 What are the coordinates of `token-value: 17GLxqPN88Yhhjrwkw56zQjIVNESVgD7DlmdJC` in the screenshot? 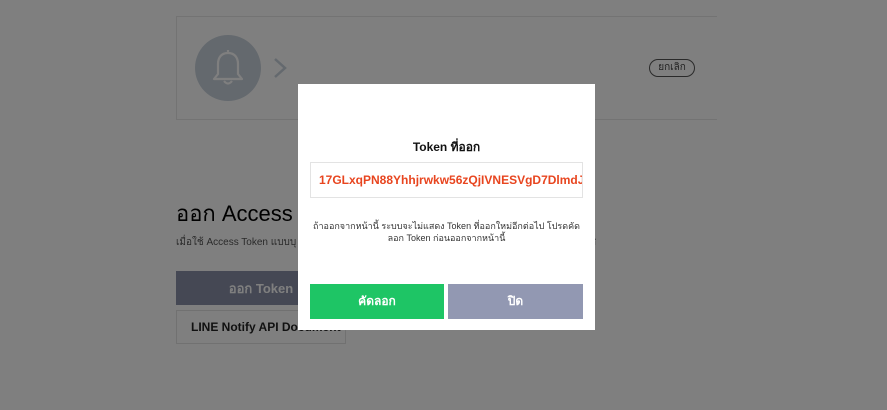 It's located at (450, 180).